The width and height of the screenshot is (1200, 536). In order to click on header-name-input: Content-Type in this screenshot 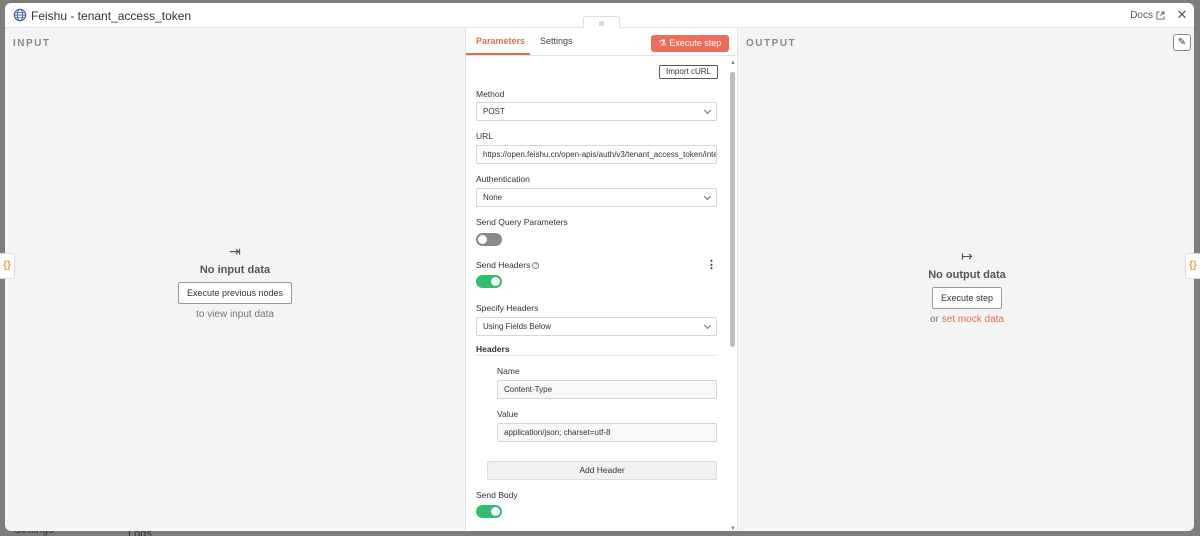, I will do `click(607, 389)`.